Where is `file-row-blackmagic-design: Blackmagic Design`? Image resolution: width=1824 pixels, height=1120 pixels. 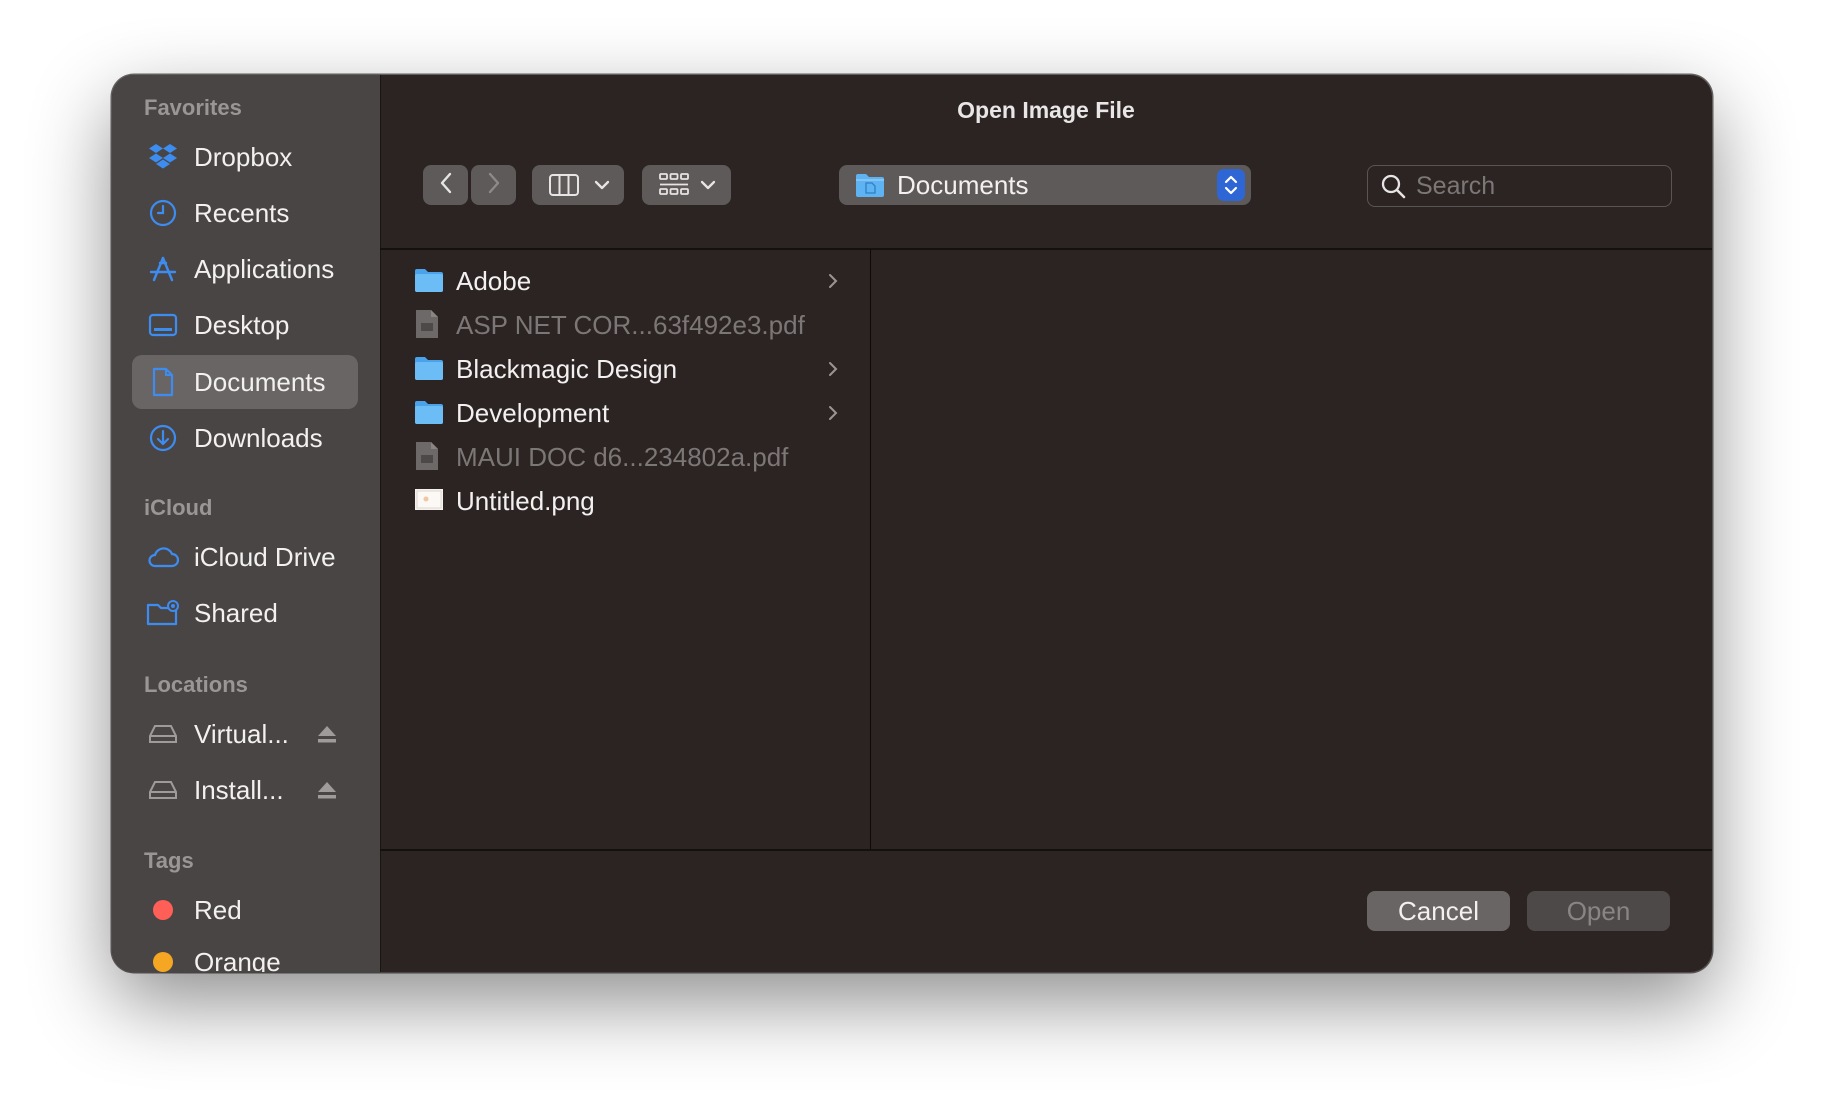 file-row-blackmagic-design: Blackmagic Design is located at coordinates (625, 369).